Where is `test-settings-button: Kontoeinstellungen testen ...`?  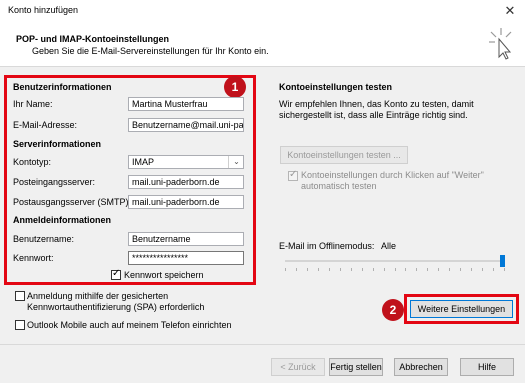
test-settings-button: Kontoeinstellungen testen ... is located at coordinates (344, 155).